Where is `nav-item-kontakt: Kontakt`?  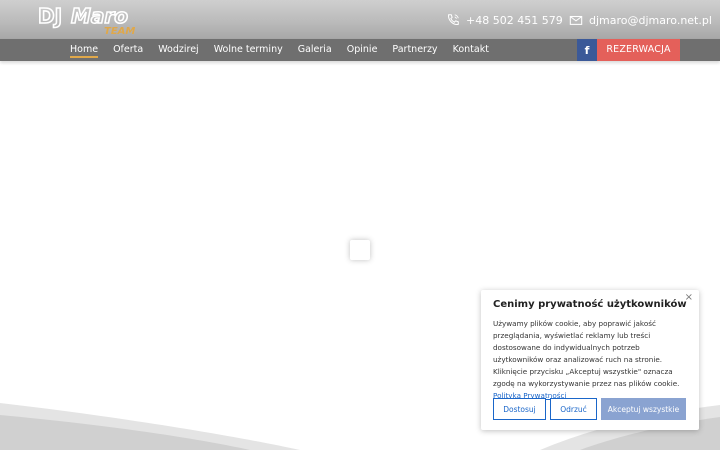 nav-item-kontakt: Kontakt is located at coordinates (471, 50).